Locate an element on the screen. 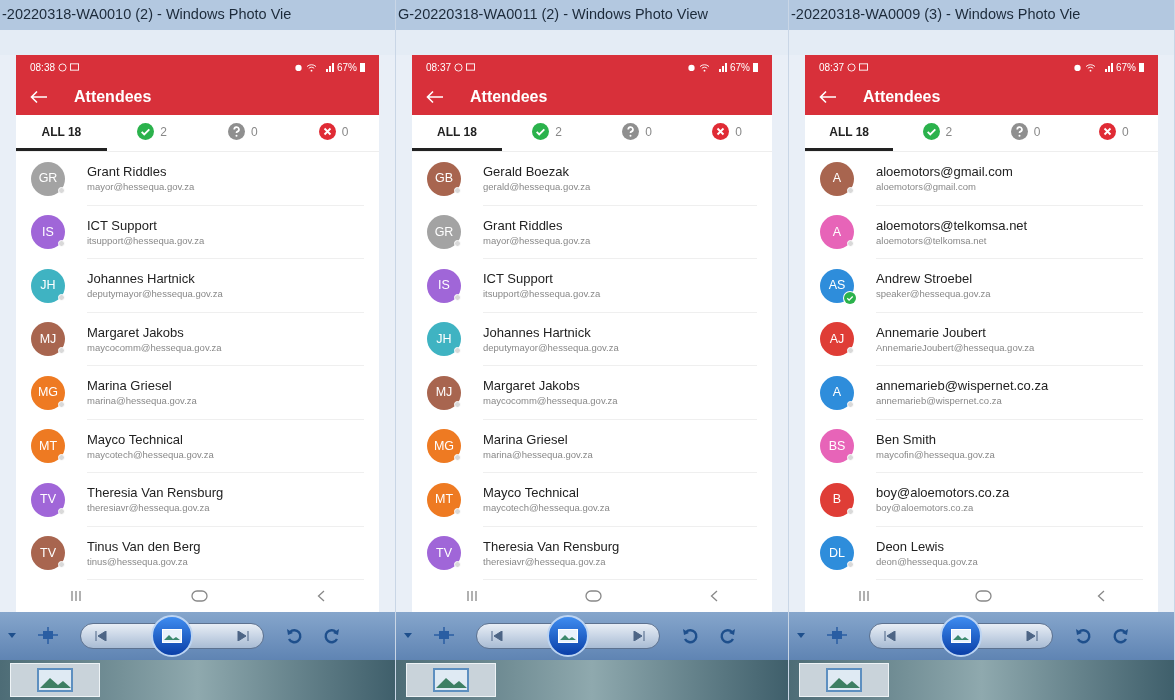  attendee-row: AS Andrew Stroebel speaker@hessequa.gov.za is located at coordinates (981, 286).